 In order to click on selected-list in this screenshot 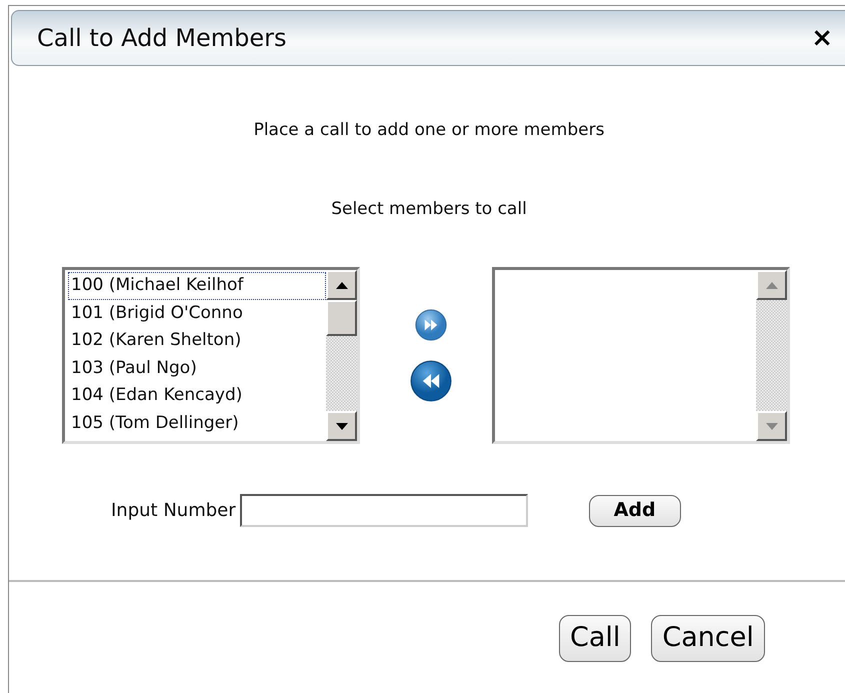, I will do `click(641, 355)`.